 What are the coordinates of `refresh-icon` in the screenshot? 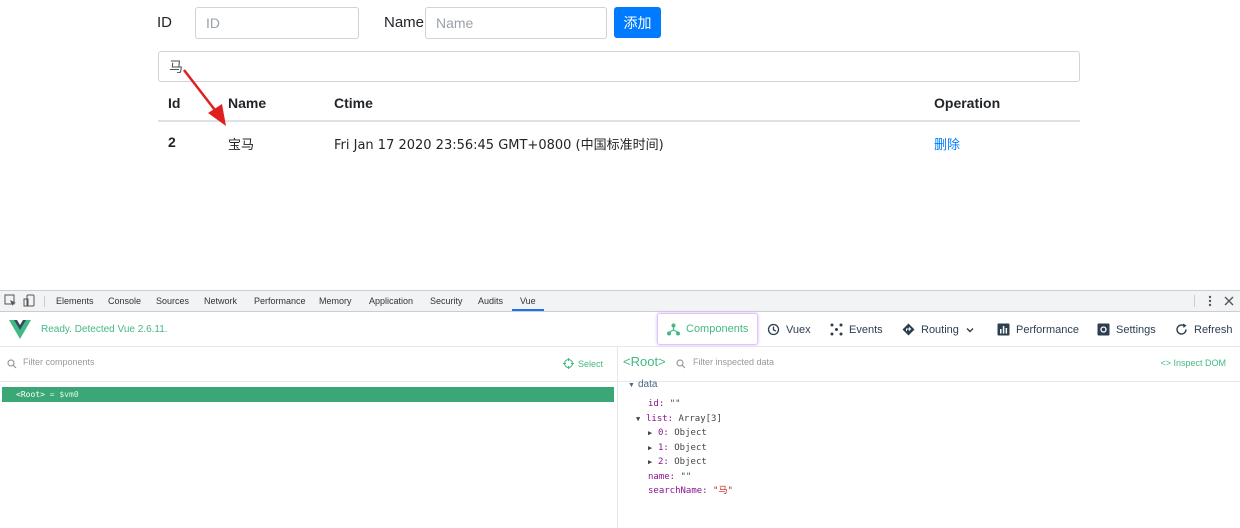 It's located at (1181, 329).